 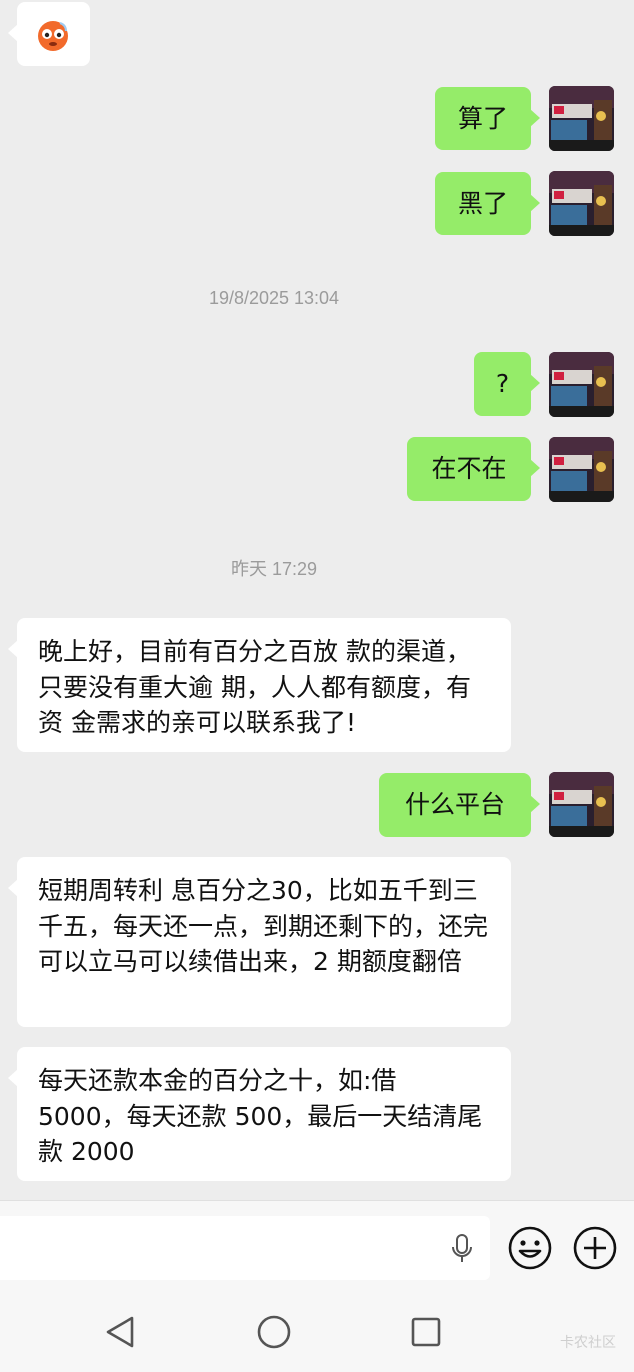 What do you see at coordinates (530, 1248) in the screenshot?
I see `smiley-icon` at bounding box center [530, 1248].